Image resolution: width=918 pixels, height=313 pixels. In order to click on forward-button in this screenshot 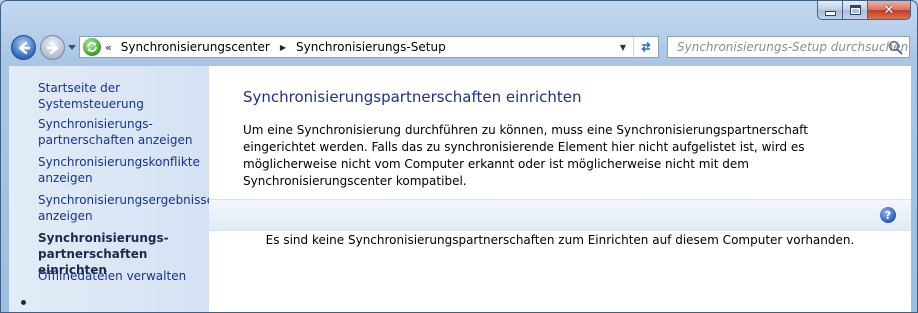, I will do `click(52, 47)`.